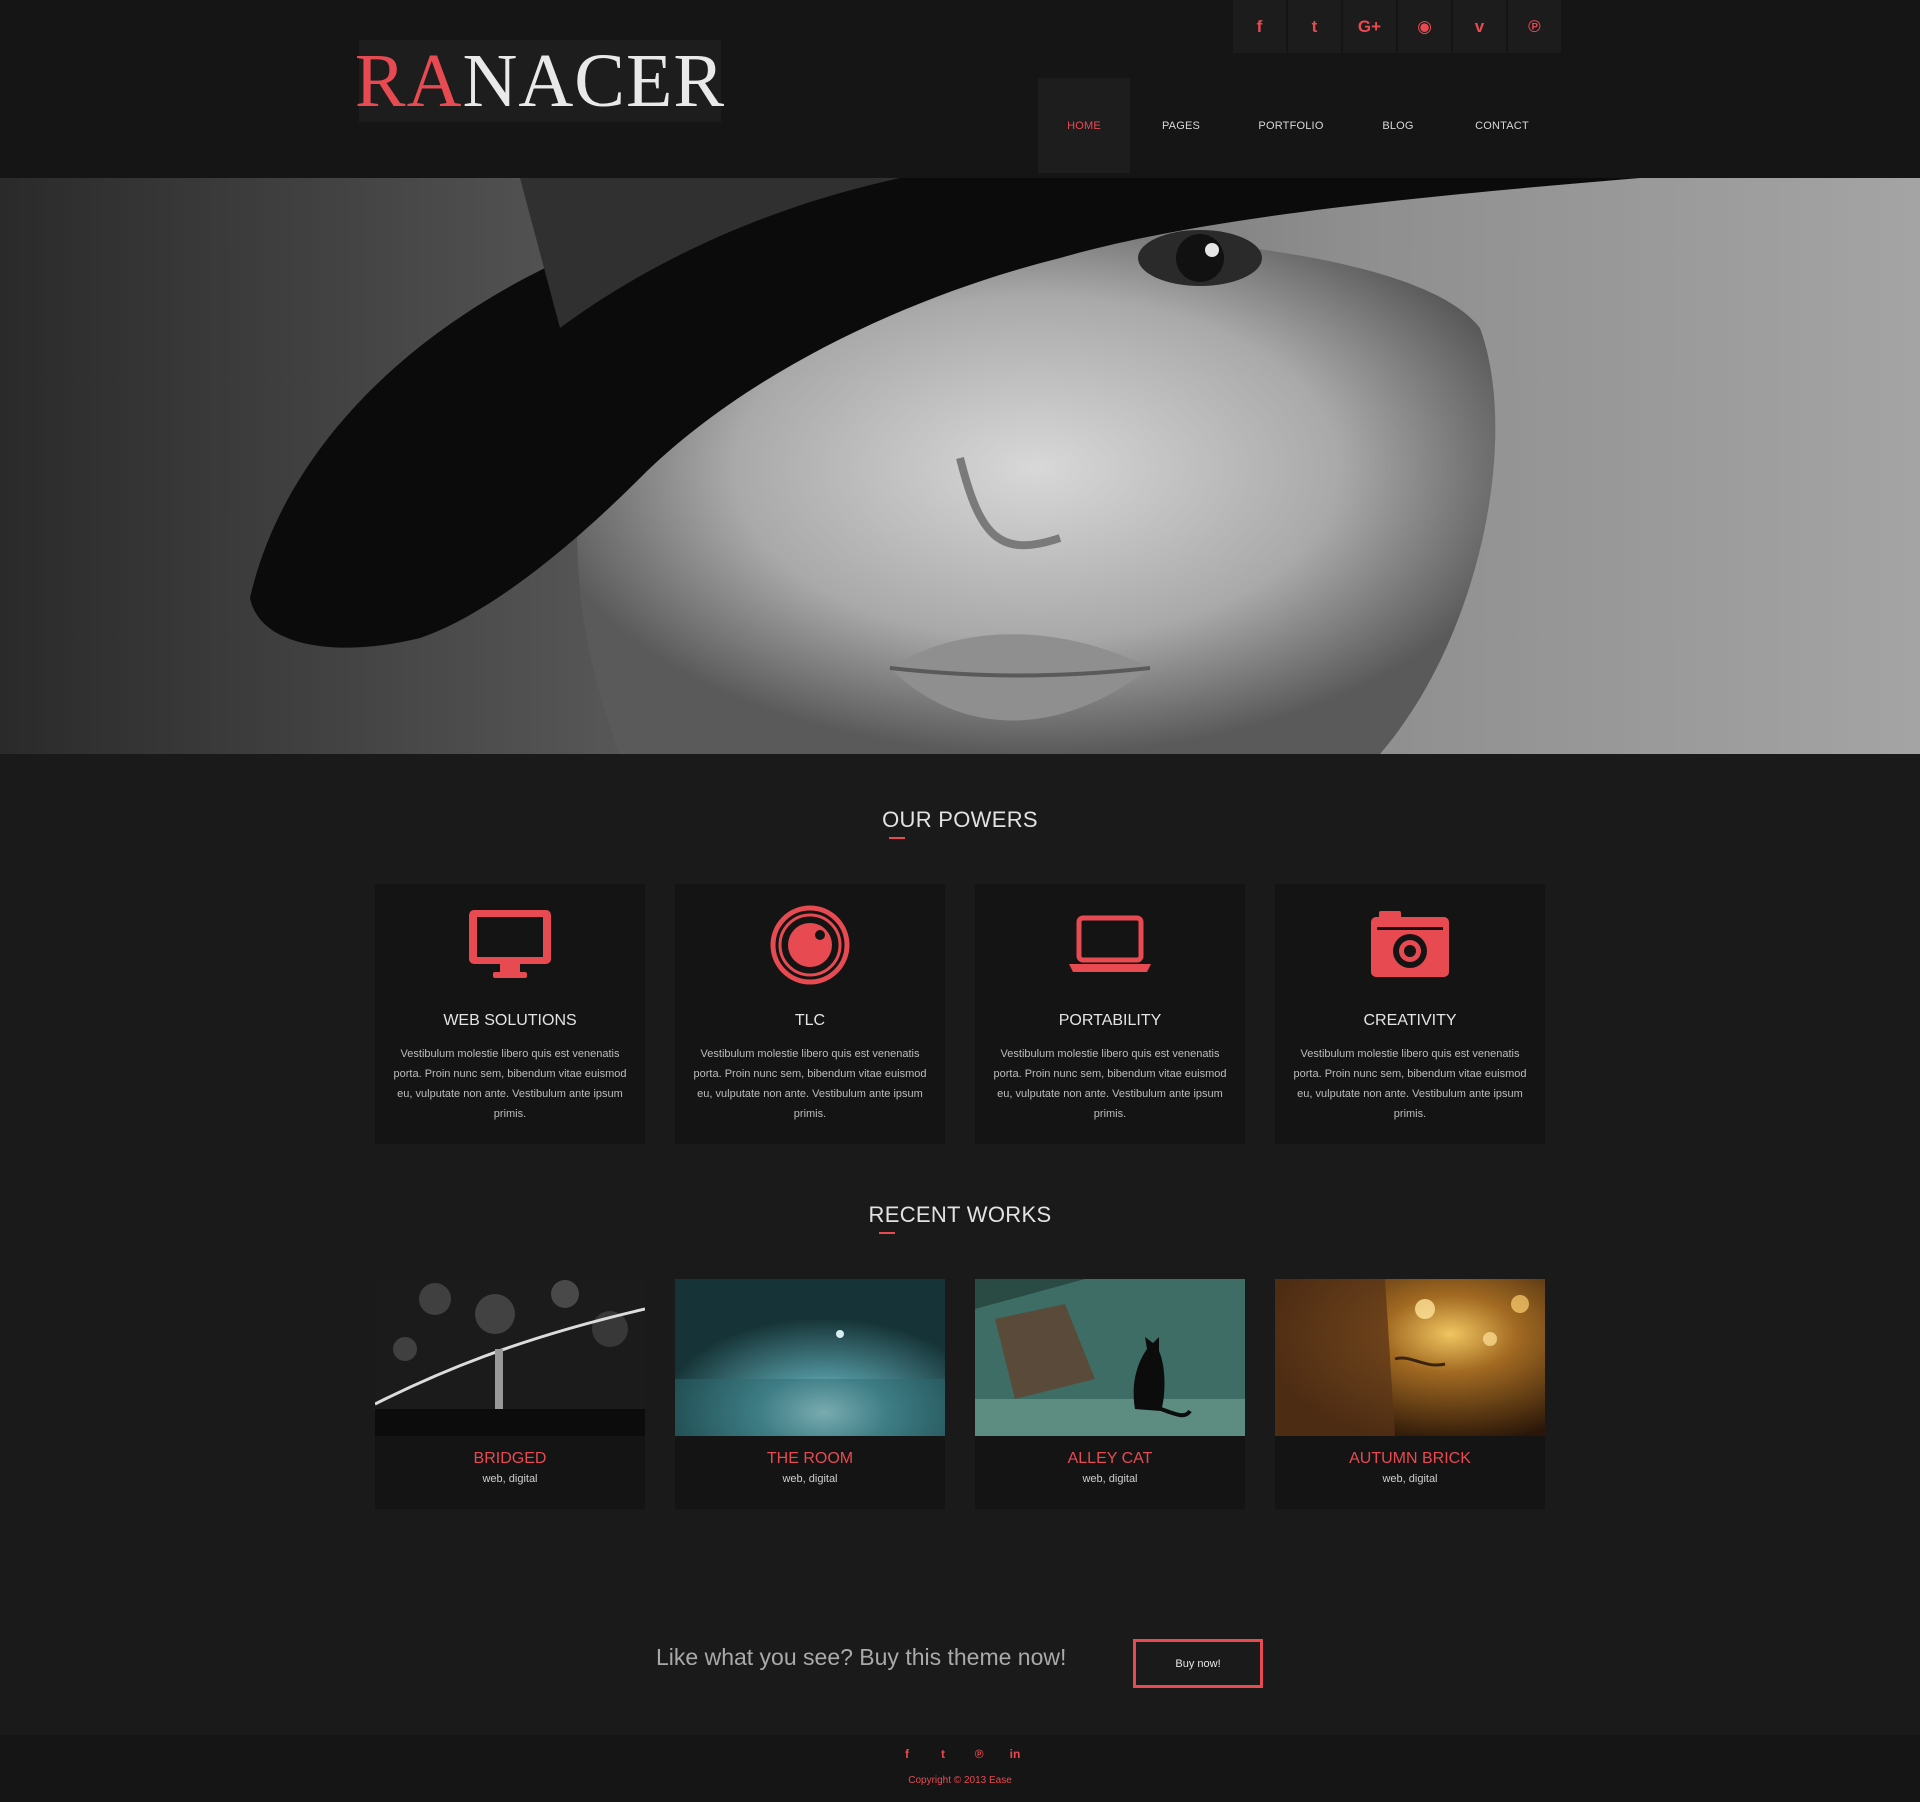 This screenshot has height=1802, width=1920. What do you see at coordinates (1181, 125) in the screenshot?
I see `nav-item-pages: PAGES` at bounding box center [1181, 125].